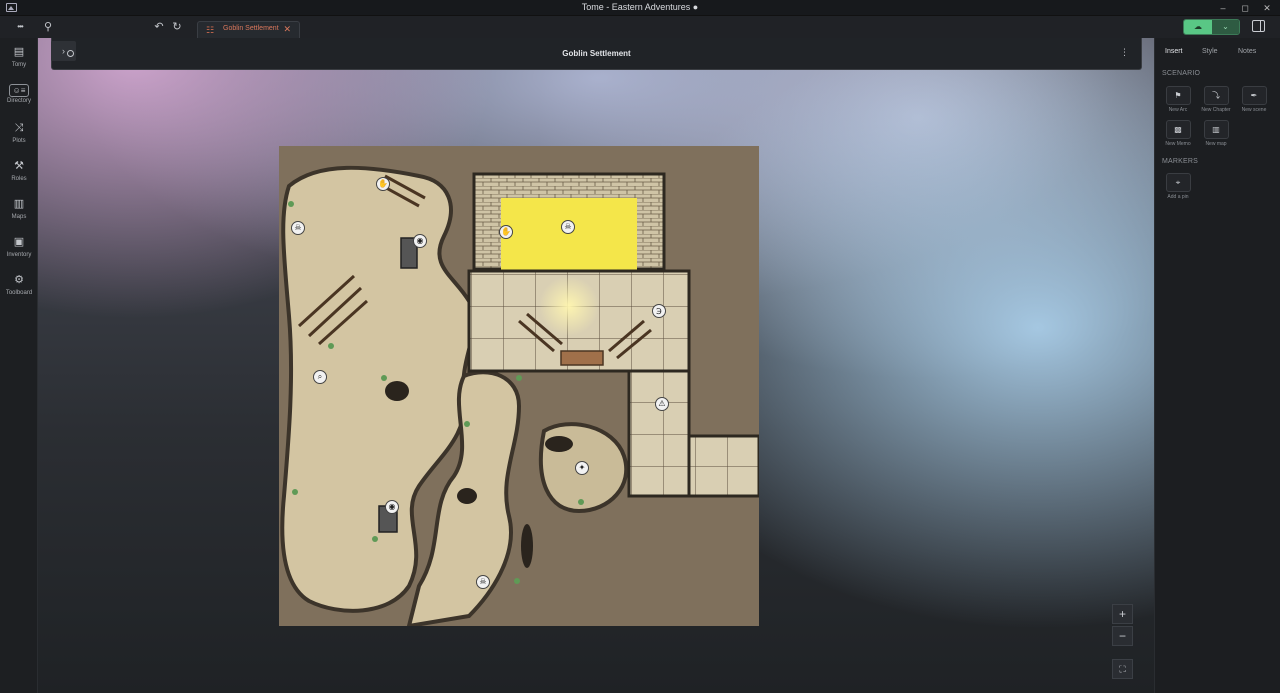  I want to click on sidebar-item-directory: ☺≡ Directory, so click(19, 99).